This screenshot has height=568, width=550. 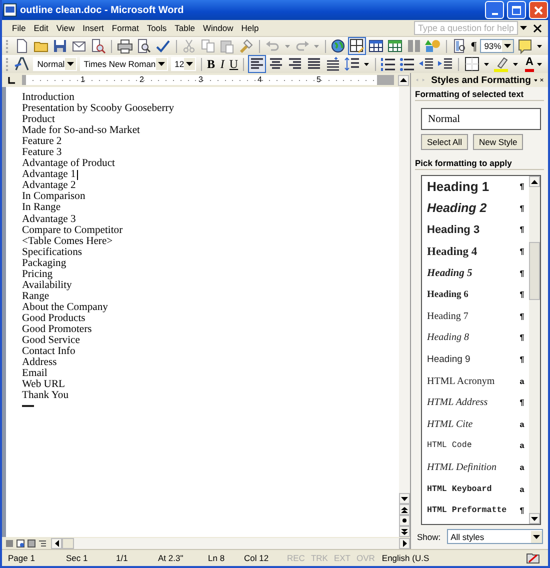 What do you see at coordinates (474, 46) in the screenshot?
I see `show-hide-button: ¶` at bounding box center [474, 46].